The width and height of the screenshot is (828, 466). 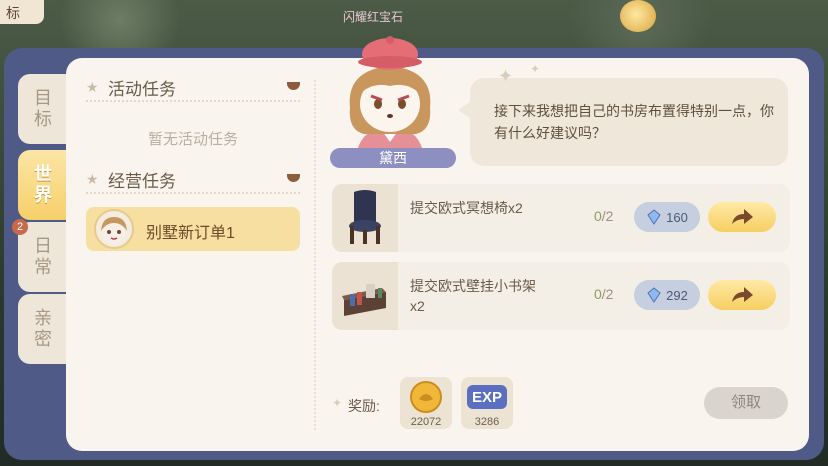 What do you see at coordinates (43, 195) in the screenshot?
I see `tab-world-label-2: 界` at bounding box center [43, 195].